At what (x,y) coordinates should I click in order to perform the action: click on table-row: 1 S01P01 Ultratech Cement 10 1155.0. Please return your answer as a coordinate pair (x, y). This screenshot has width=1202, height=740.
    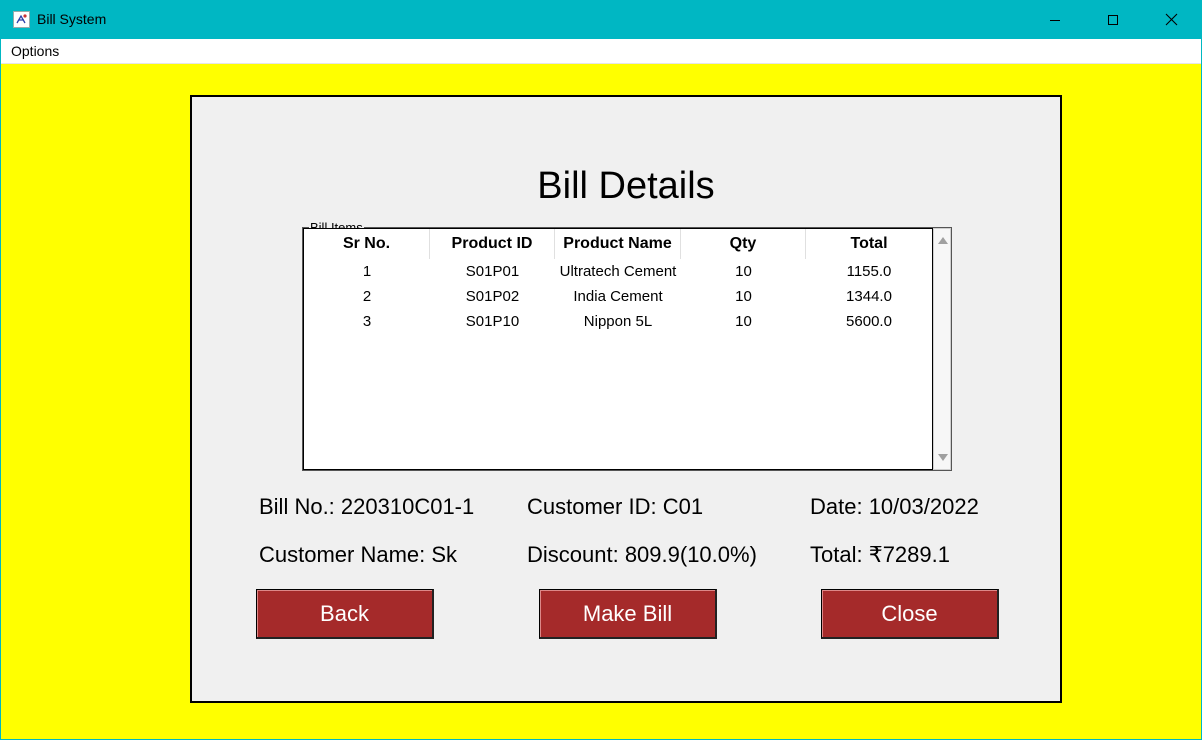
    Looking at the image, I should click on (618, 271).